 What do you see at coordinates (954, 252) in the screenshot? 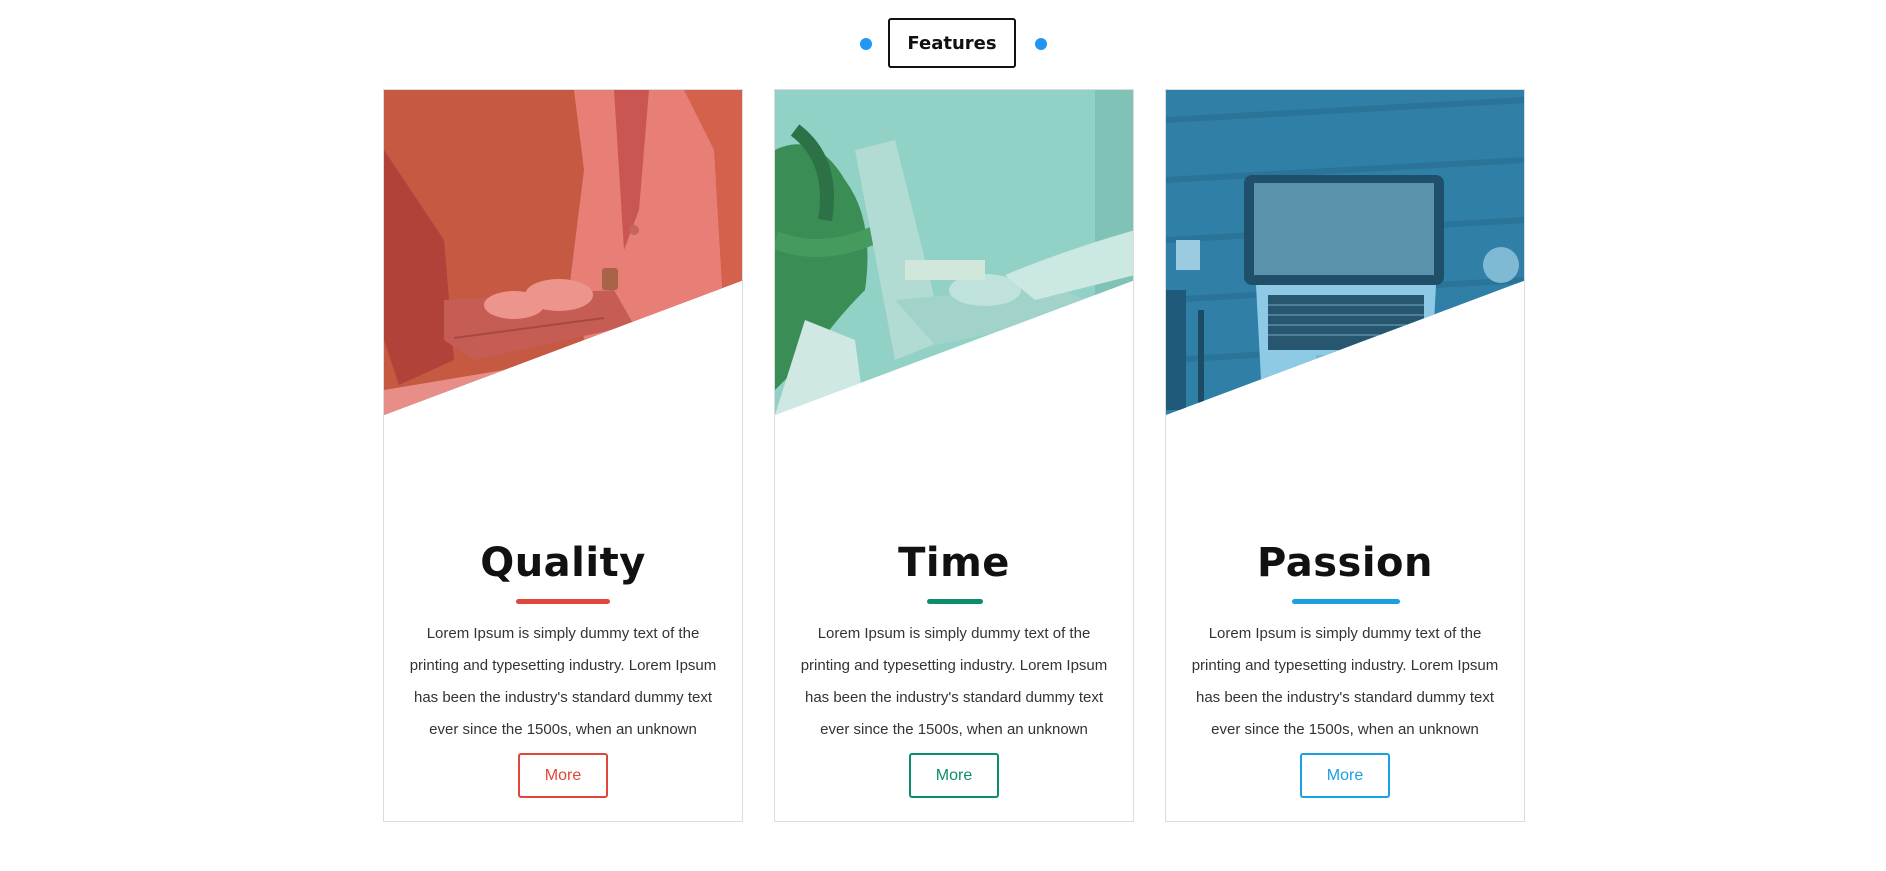
I see `card-image-time` at bounding box center [954, 252].